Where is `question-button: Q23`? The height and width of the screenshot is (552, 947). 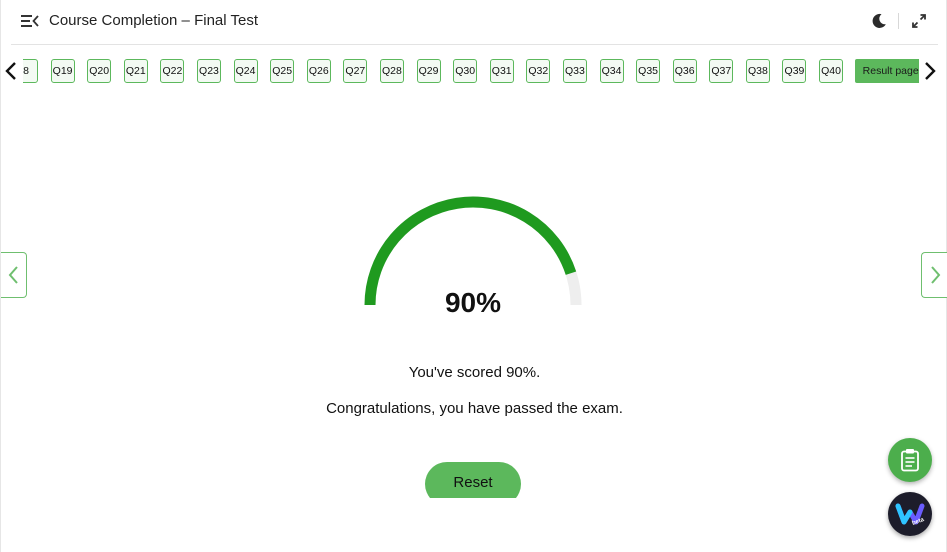 question-button: Q23 is located at coordinates (208, 71).